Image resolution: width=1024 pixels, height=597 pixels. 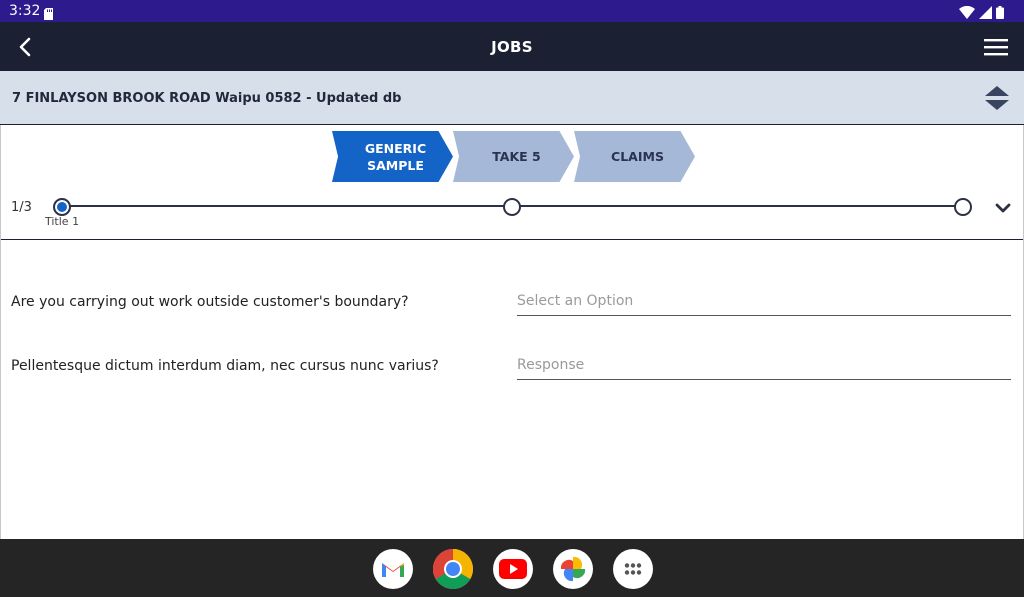 I want to click on chrome-app, so click(x=453, y=569).